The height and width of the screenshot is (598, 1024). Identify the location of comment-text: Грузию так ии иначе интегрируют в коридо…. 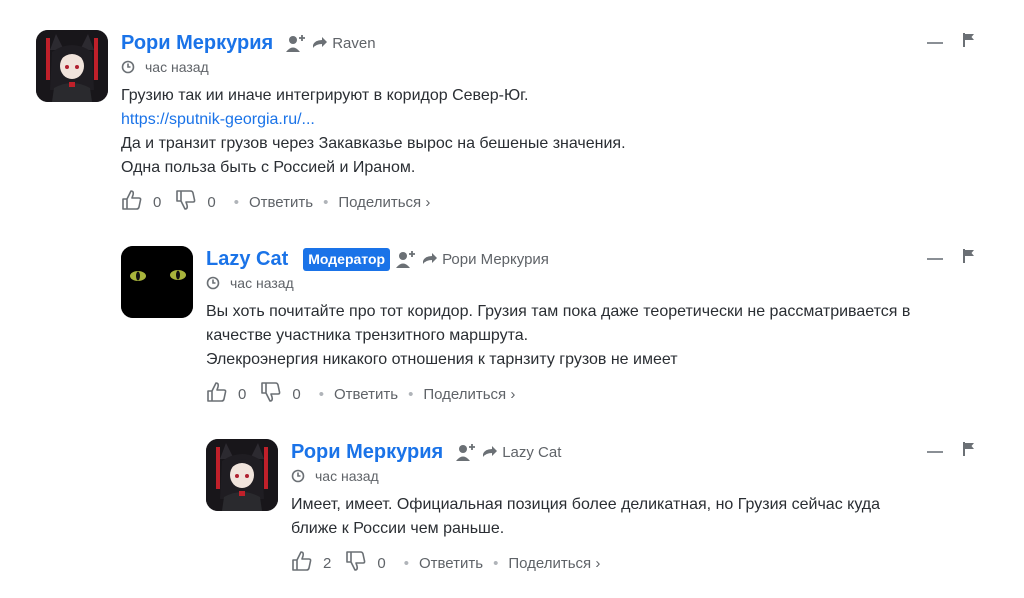
(553, 132).